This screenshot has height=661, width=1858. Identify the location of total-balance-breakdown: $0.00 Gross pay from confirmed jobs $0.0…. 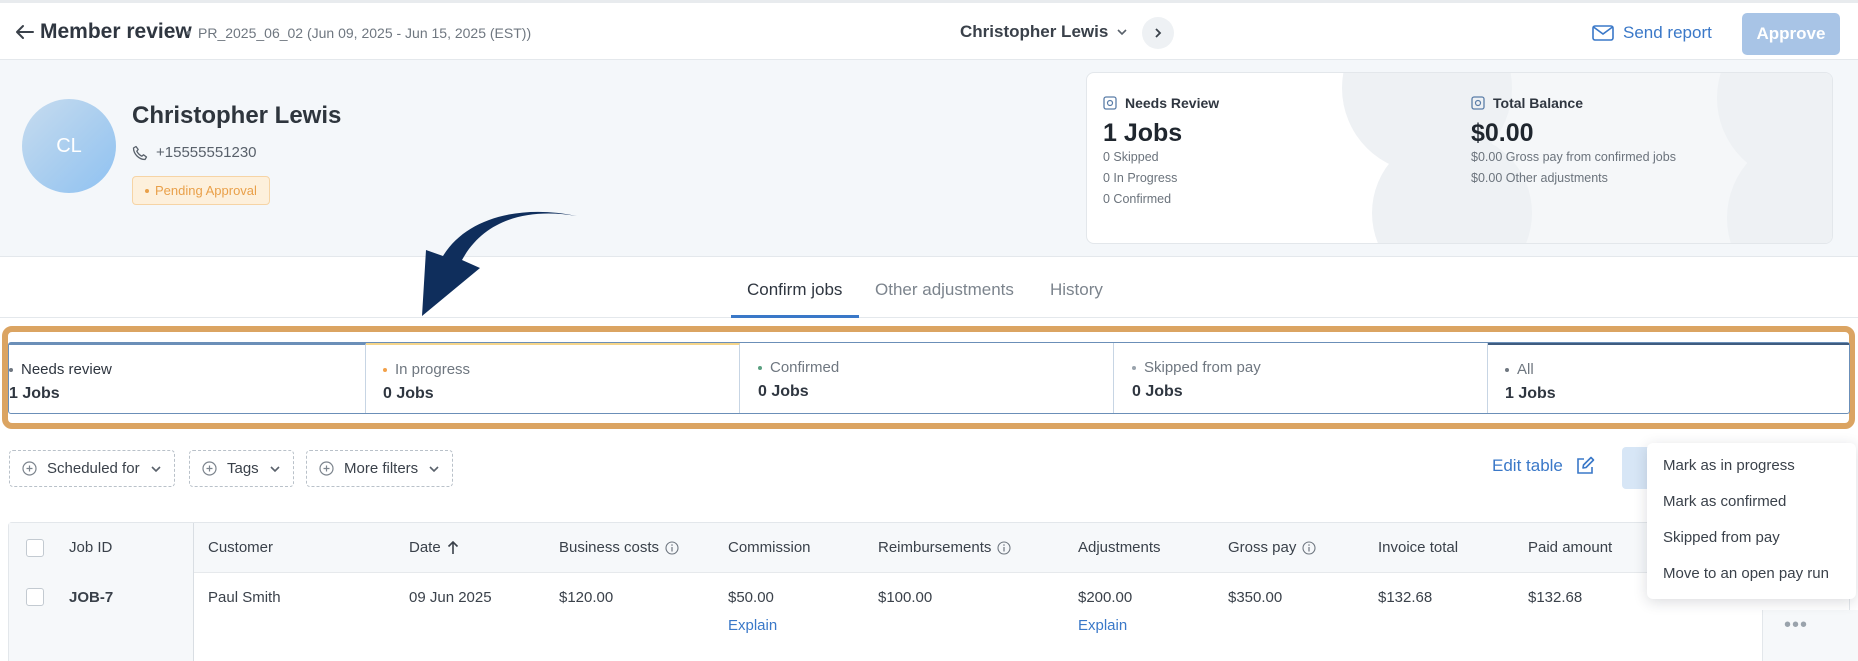
(1573, 168).